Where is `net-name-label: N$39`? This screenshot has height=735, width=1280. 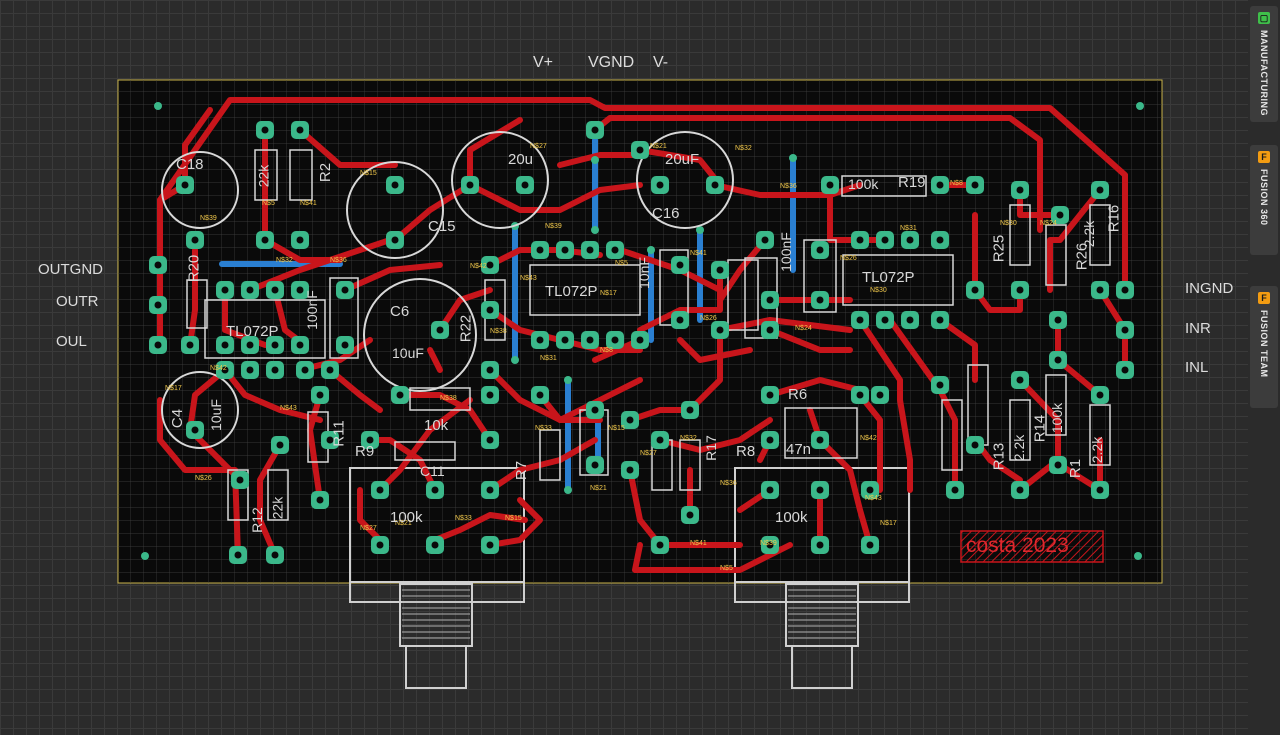 net-name-label: N$39 is located at coordinates (553, 226).